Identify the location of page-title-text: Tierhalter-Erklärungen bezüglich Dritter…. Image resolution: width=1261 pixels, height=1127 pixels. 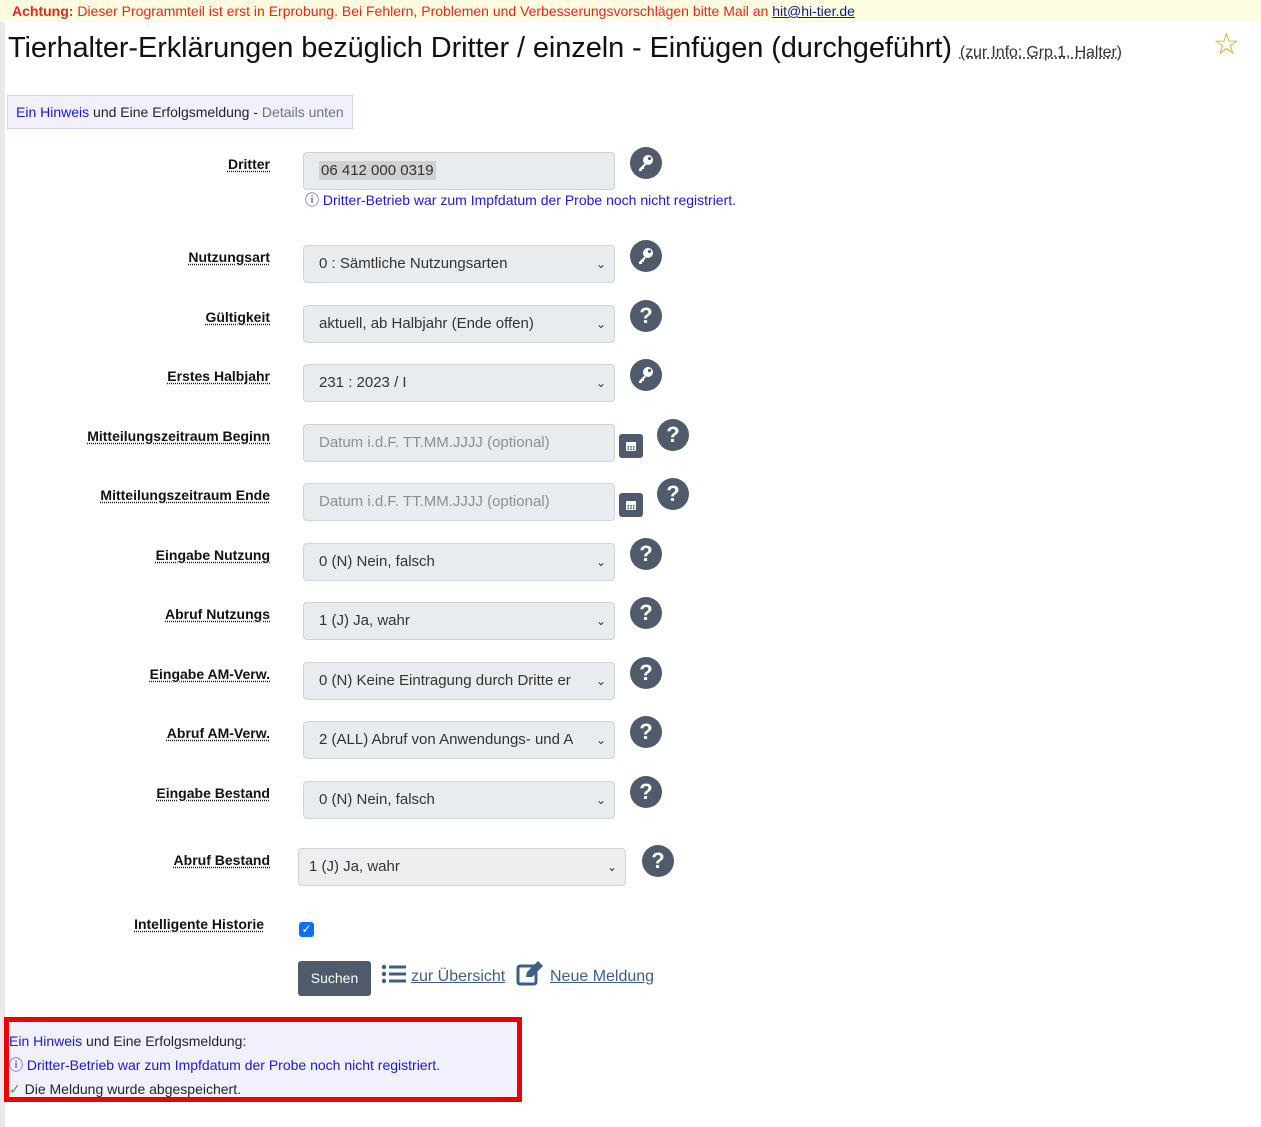
(480, 48).